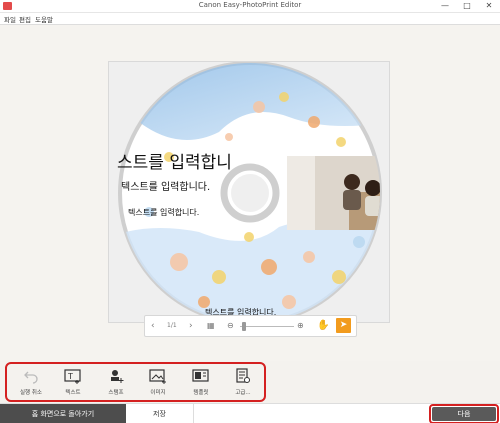 The image size is (500, 423). What do you see at coordinates (201, 393) in the screenshot?
I see `template-label: 템플릿` at bounding box center [201, 393].